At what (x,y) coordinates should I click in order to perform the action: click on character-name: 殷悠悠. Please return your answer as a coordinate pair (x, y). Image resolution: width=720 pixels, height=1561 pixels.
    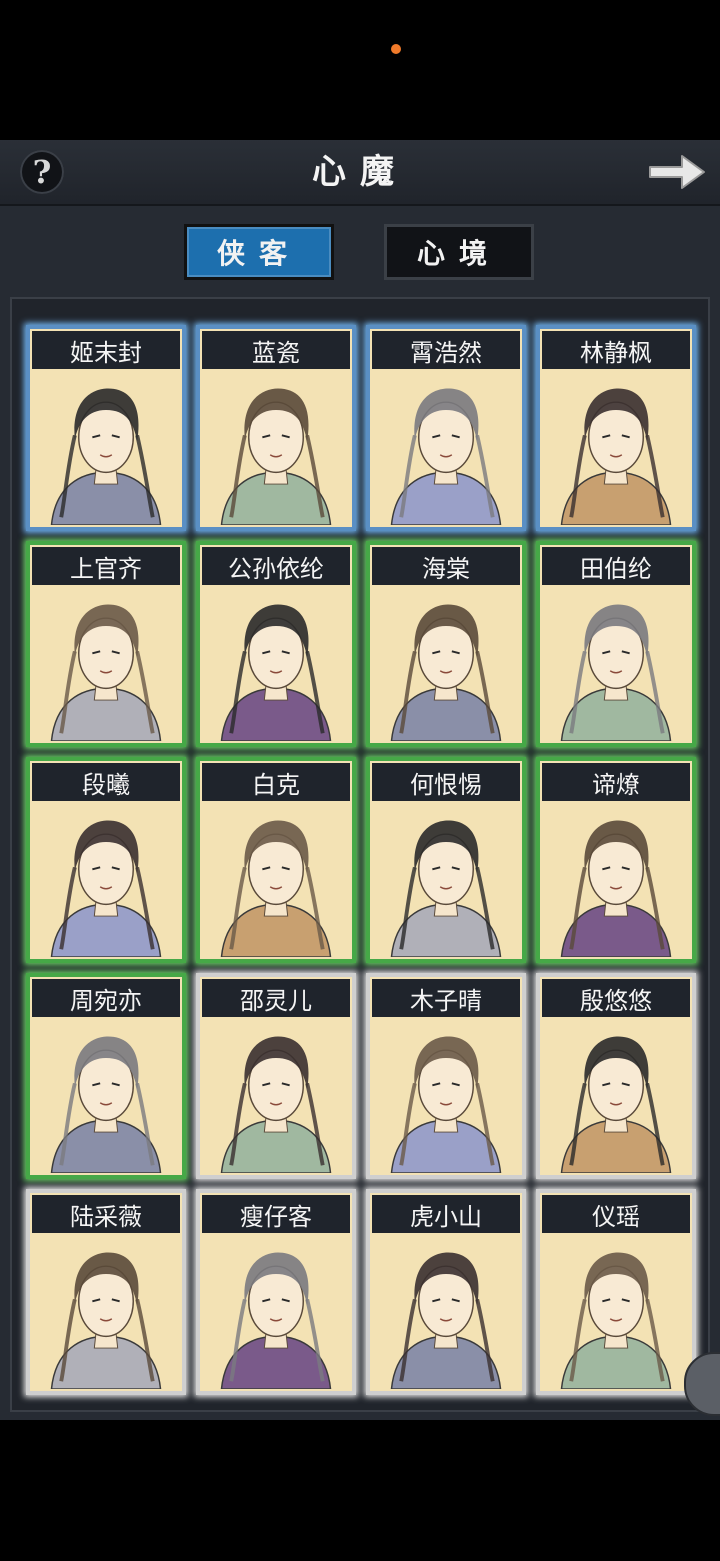
    Looking at the image, I should click on (616, 998).